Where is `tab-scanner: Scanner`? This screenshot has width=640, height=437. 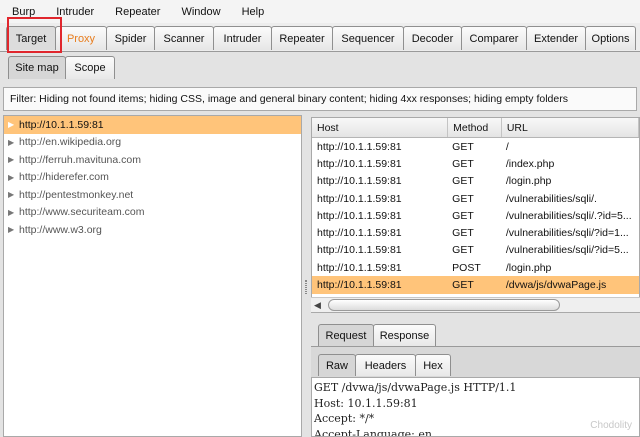
tab-scanner: Scanner is located at coordinates (184, 38).